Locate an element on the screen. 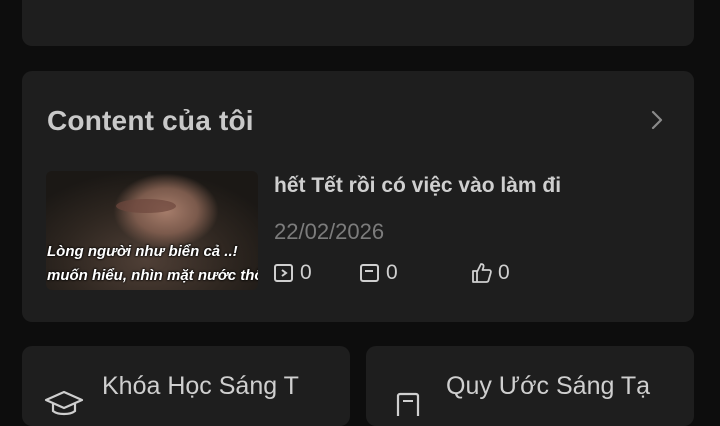 This screenshot has width=720, height=426. thumbnail-caption-line1: Lòng người như biển cả ..! is located at coordinates (142, 251).